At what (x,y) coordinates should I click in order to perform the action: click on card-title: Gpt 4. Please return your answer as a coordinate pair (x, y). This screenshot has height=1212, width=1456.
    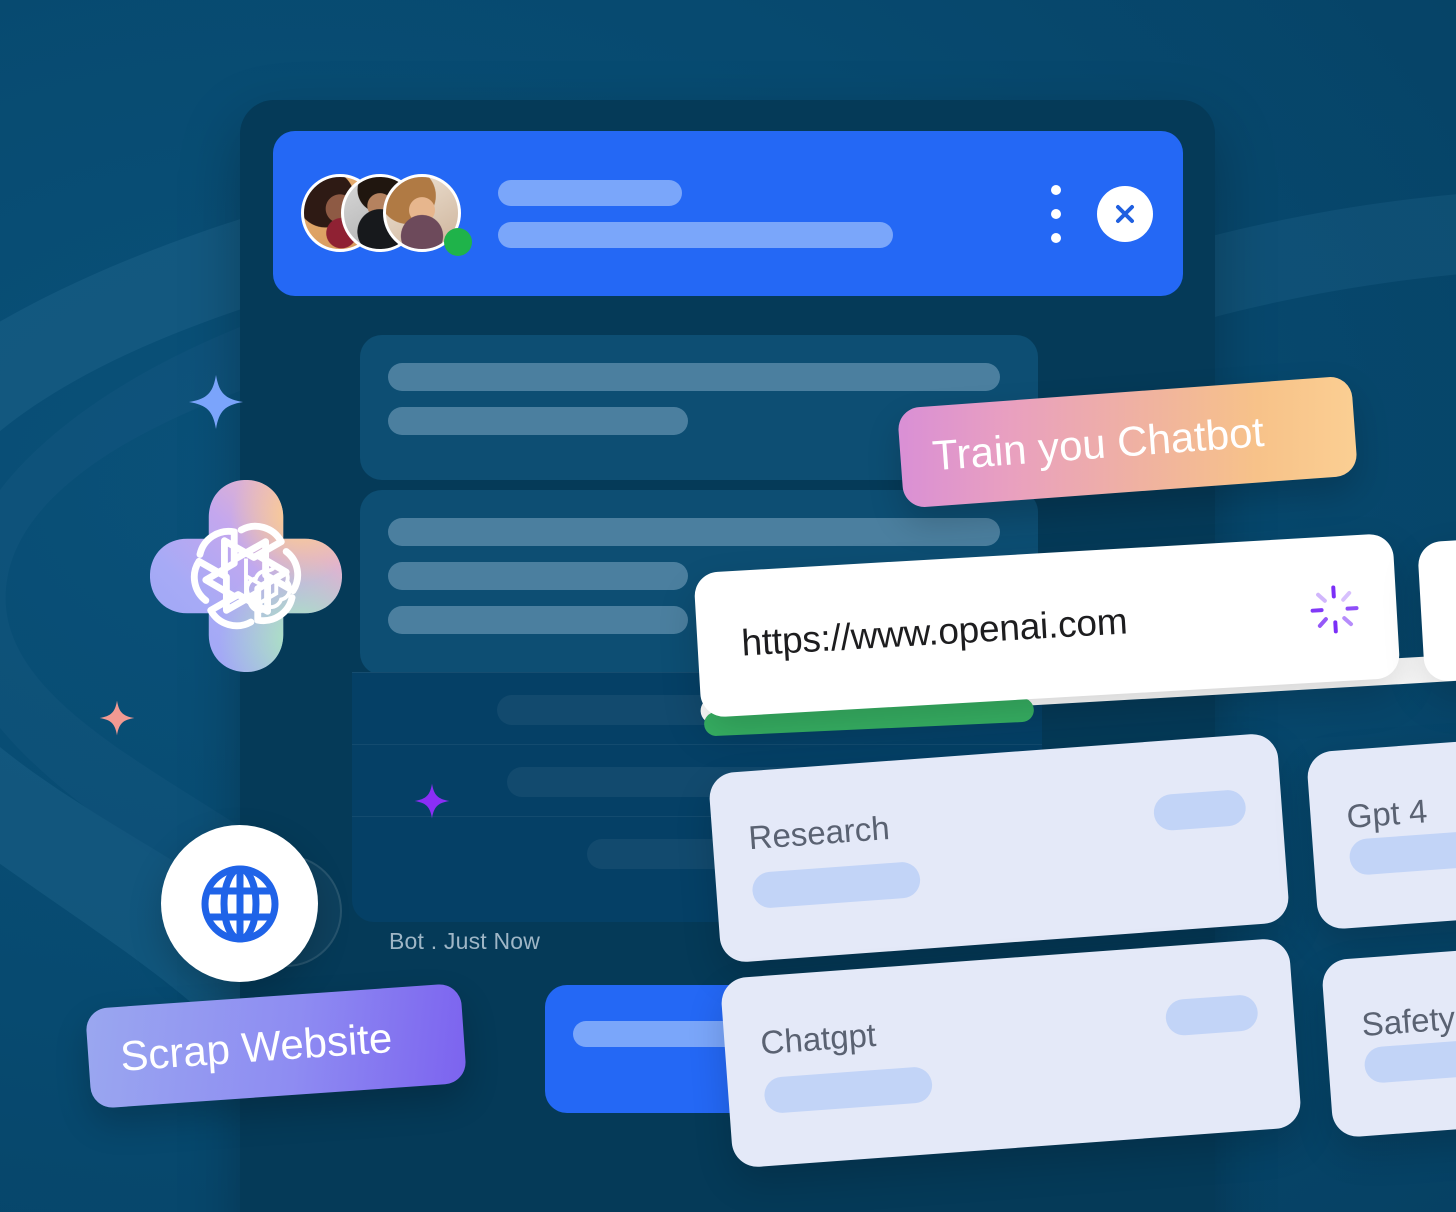
    Looking at the image, I should click on (1387, 813).